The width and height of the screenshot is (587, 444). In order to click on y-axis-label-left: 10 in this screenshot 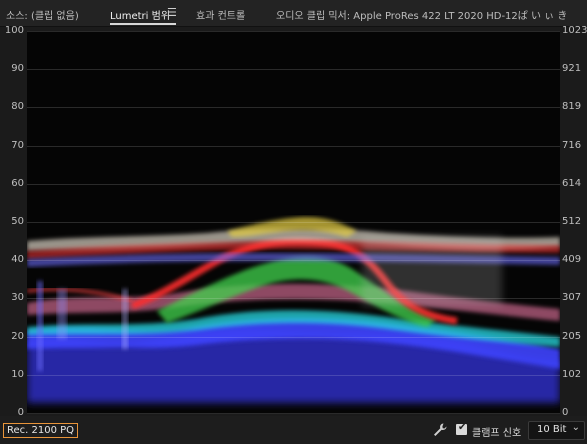, I will do `click(17, 374)`.